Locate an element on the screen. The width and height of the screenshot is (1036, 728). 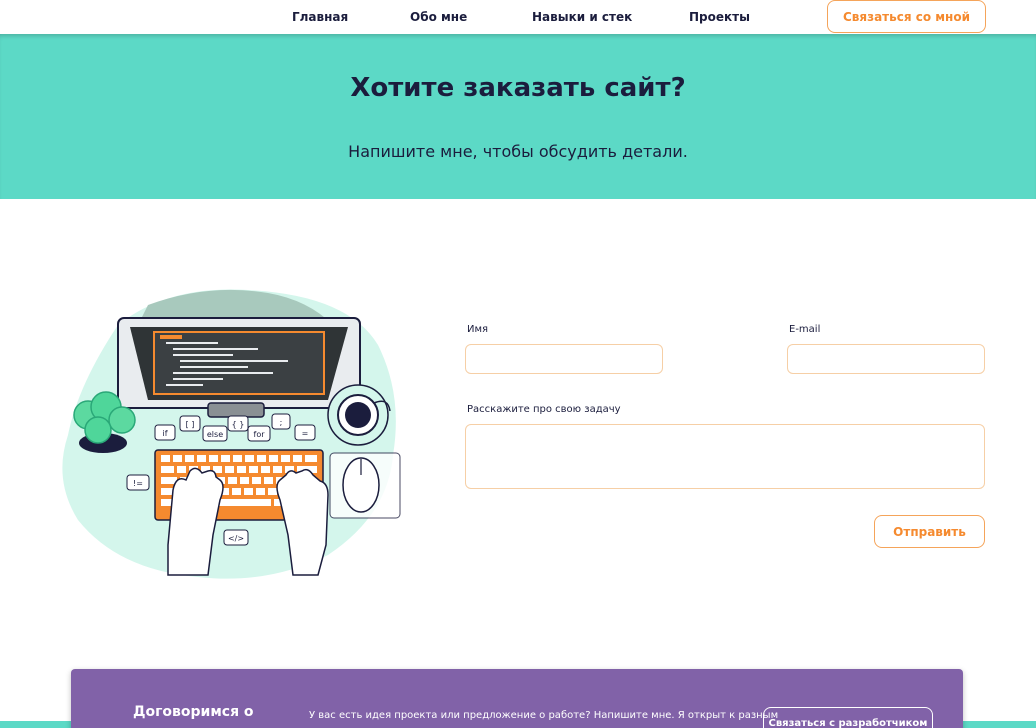
code-tag-semicolon: ; is located at coordinates (281, 422).